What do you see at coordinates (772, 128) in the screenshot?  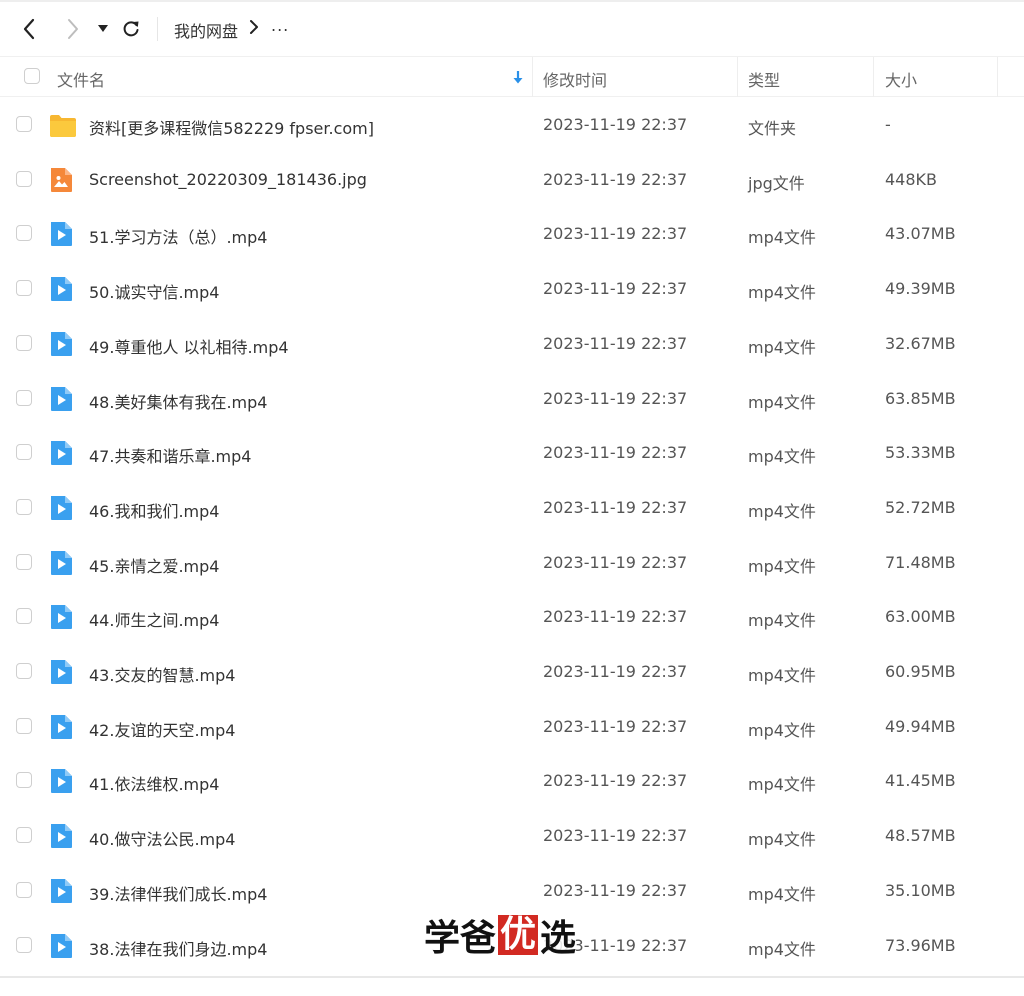 I see `file-type: 文件夹` at bounding box center [772, 128].